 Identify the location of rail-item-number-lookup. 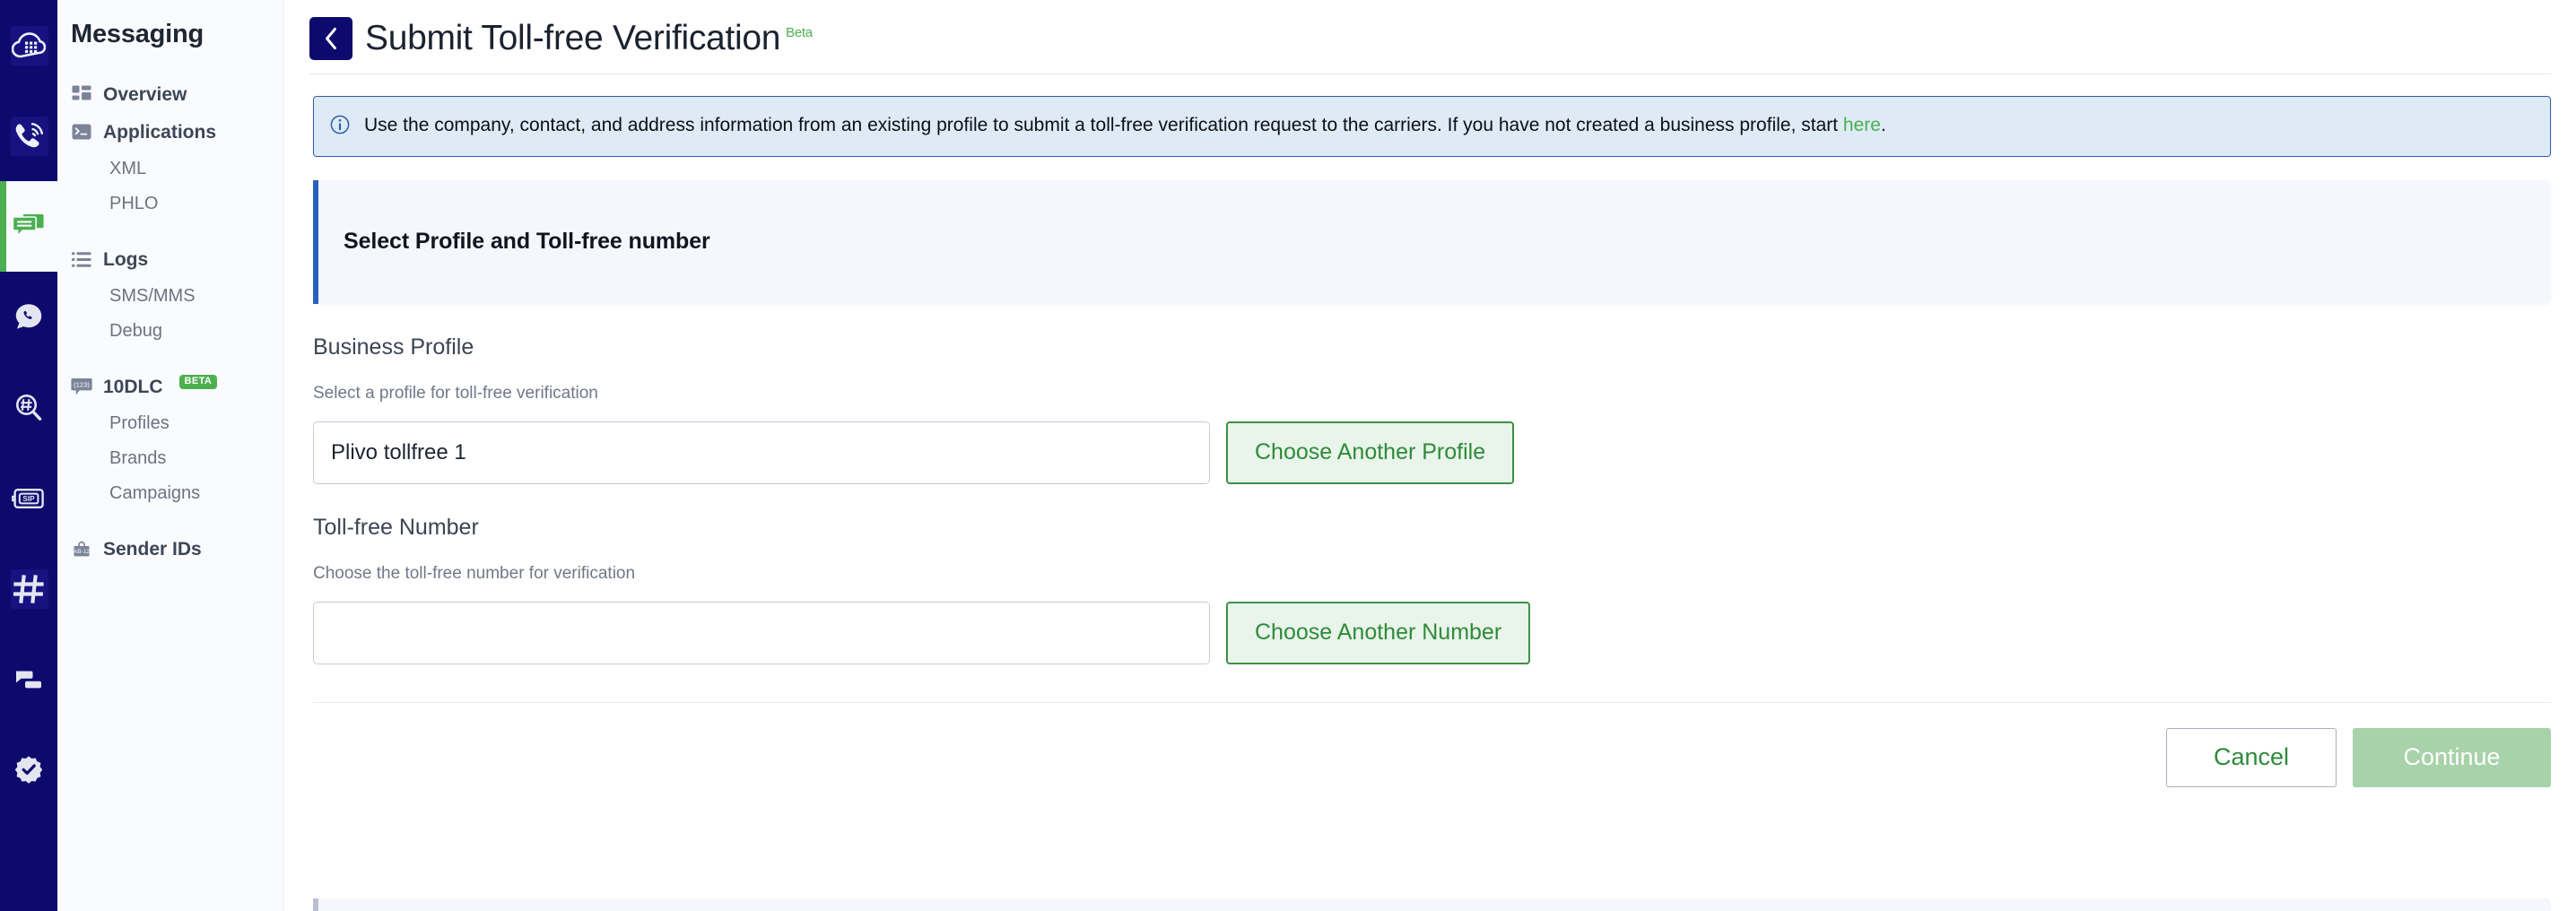
(28, 407).